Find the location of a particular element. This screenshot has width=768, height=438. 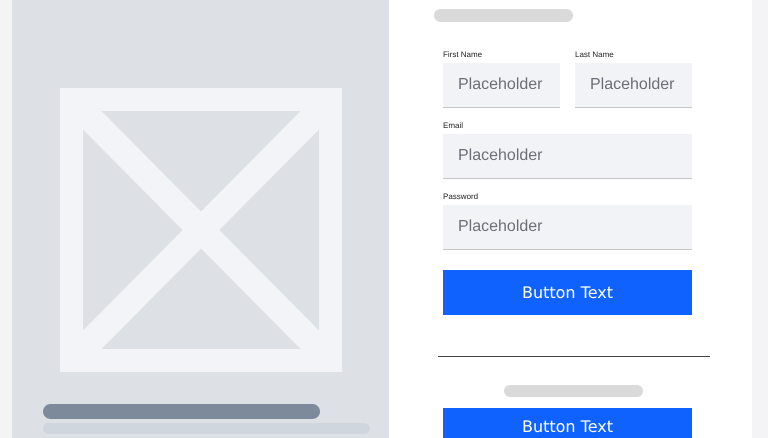

submit-button: Button Text is located at coordinates (567, 292).